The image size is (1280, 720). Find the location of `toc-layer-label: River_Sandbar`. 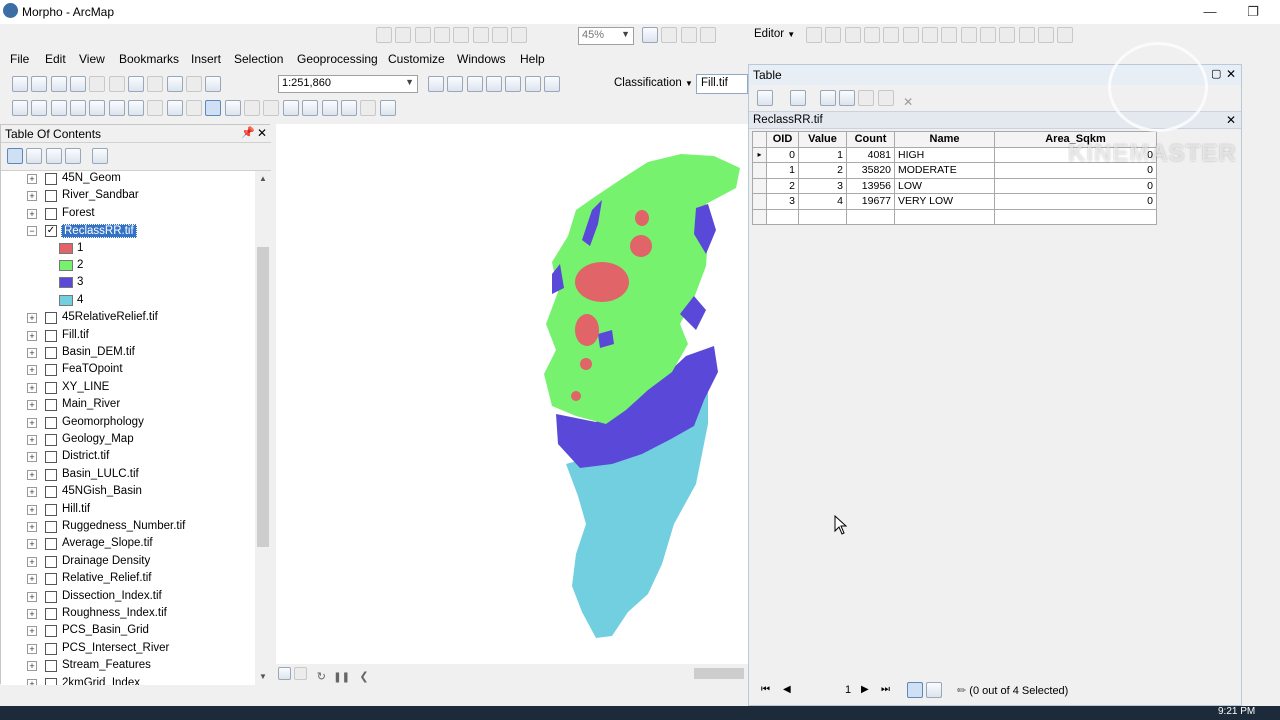

toc-layer-label: River_Sandbar is located at coordinates (100, 195).